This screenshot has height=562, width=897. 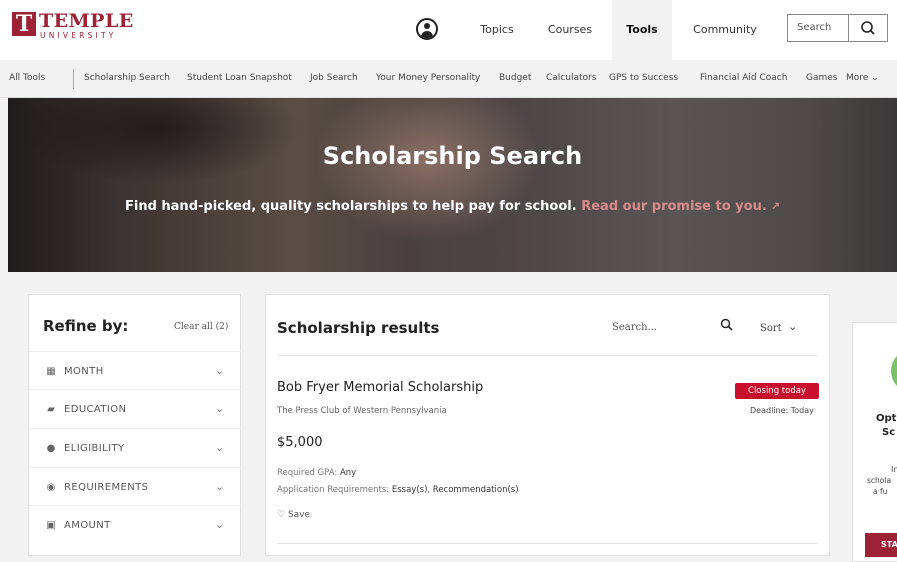 What do you see at coordinates (771, 328) in the screenshot?
I see `sort-dropdown: Sort` at bounding box center [771, 328].